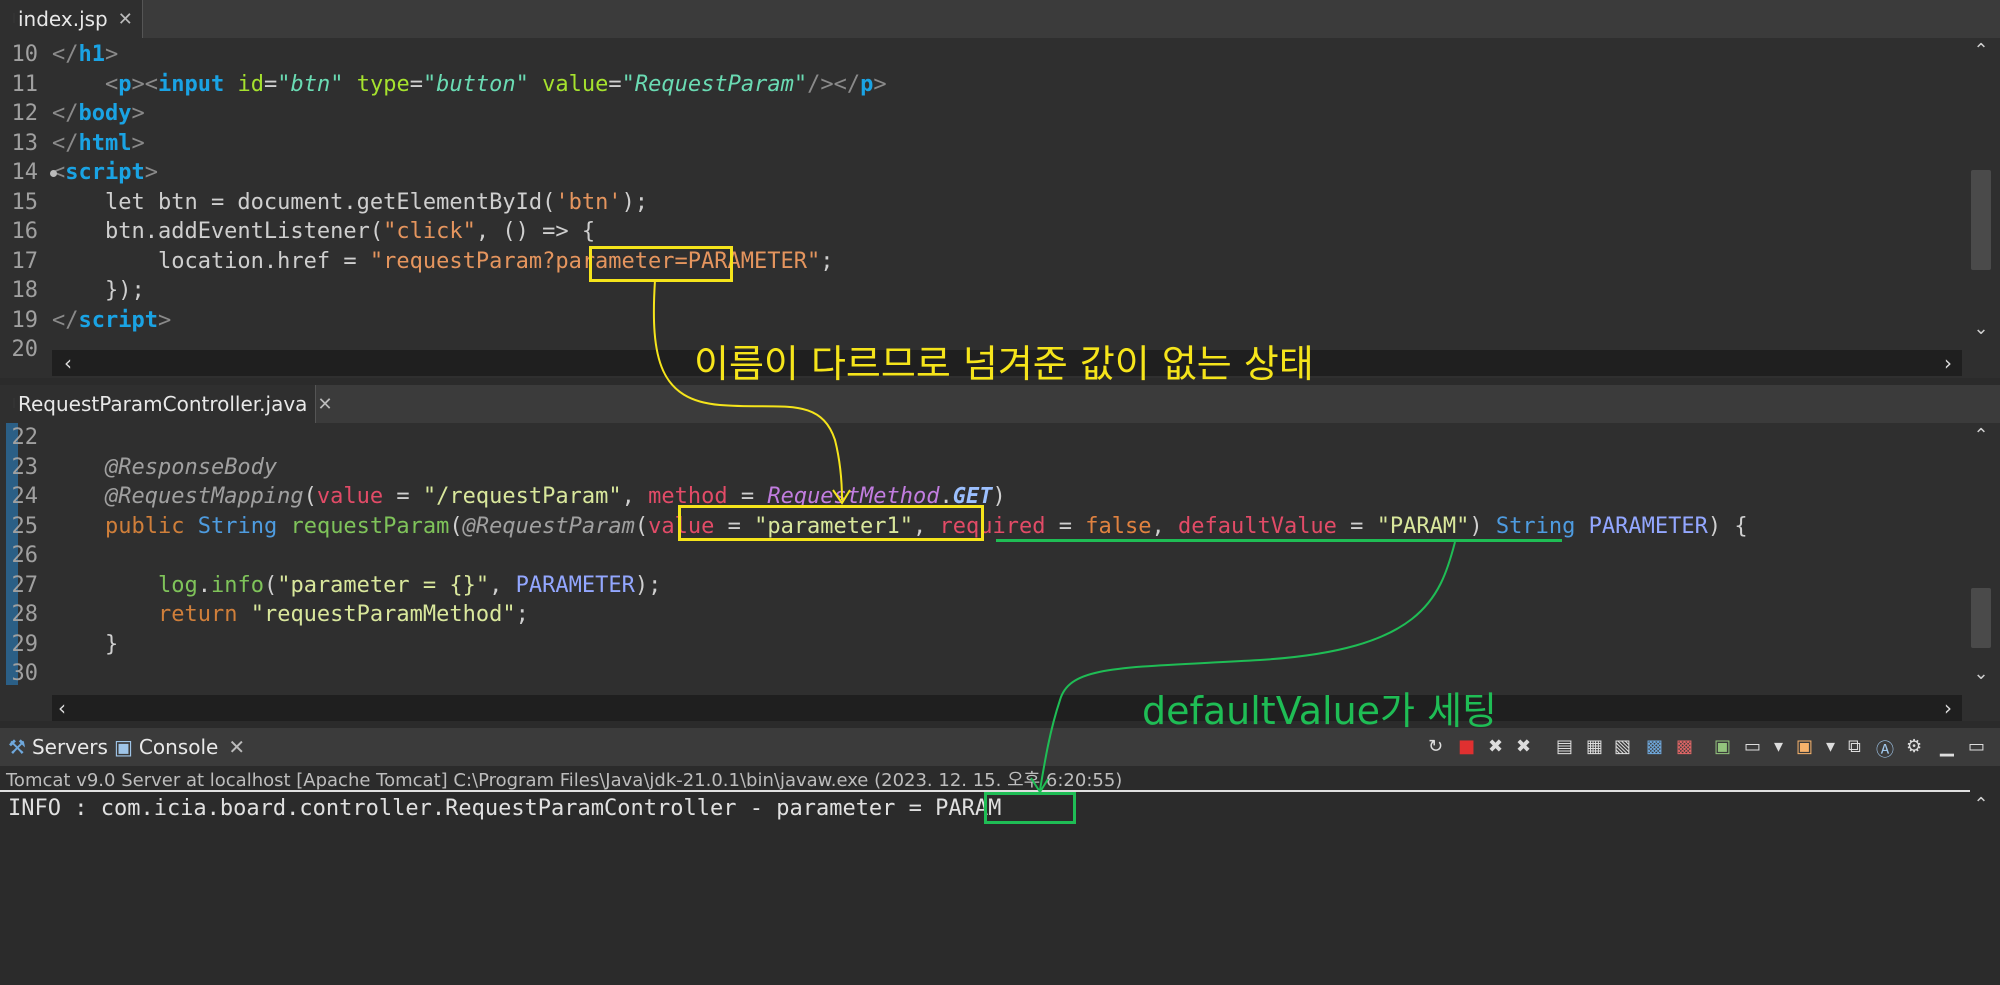 The height and width of the screenshot is (985, 2000). I want to click on green-annotation: defaultValue가 세팅, so click(1320, 711).